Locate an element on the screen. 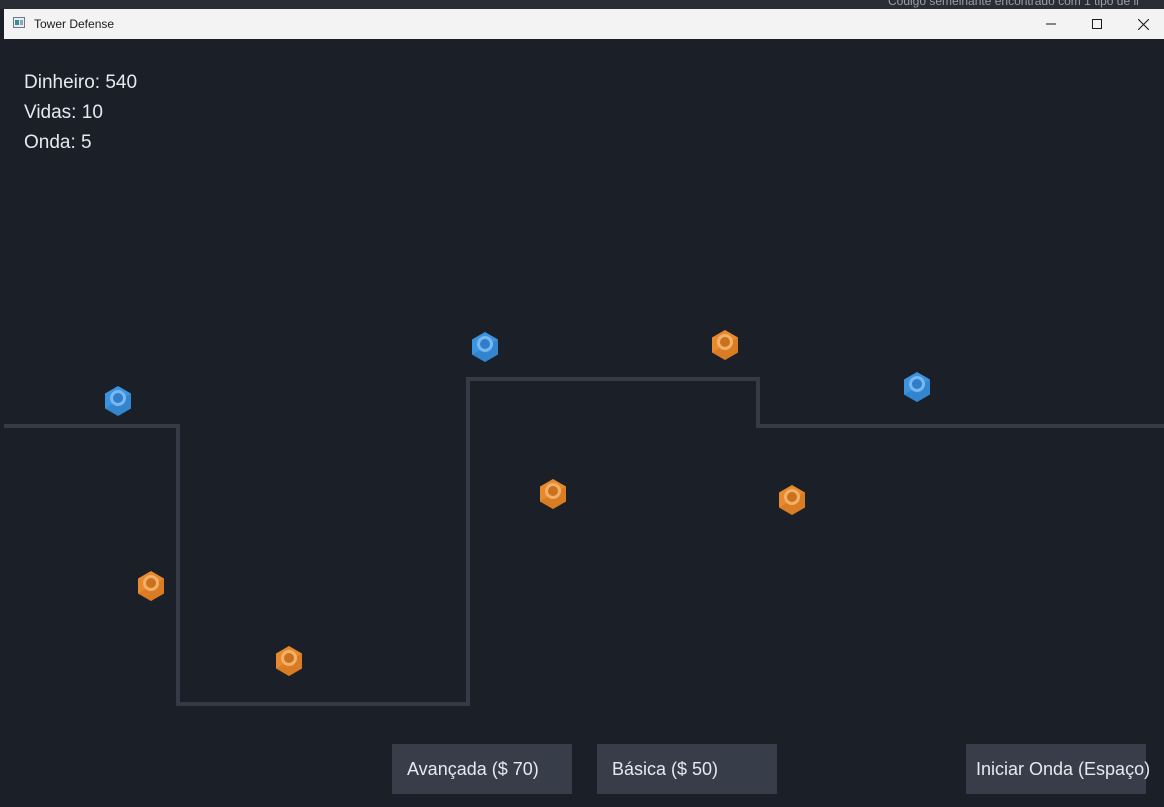 This screenshot has width=1164, height=807. close-button is located at coordinates (1142, 24).